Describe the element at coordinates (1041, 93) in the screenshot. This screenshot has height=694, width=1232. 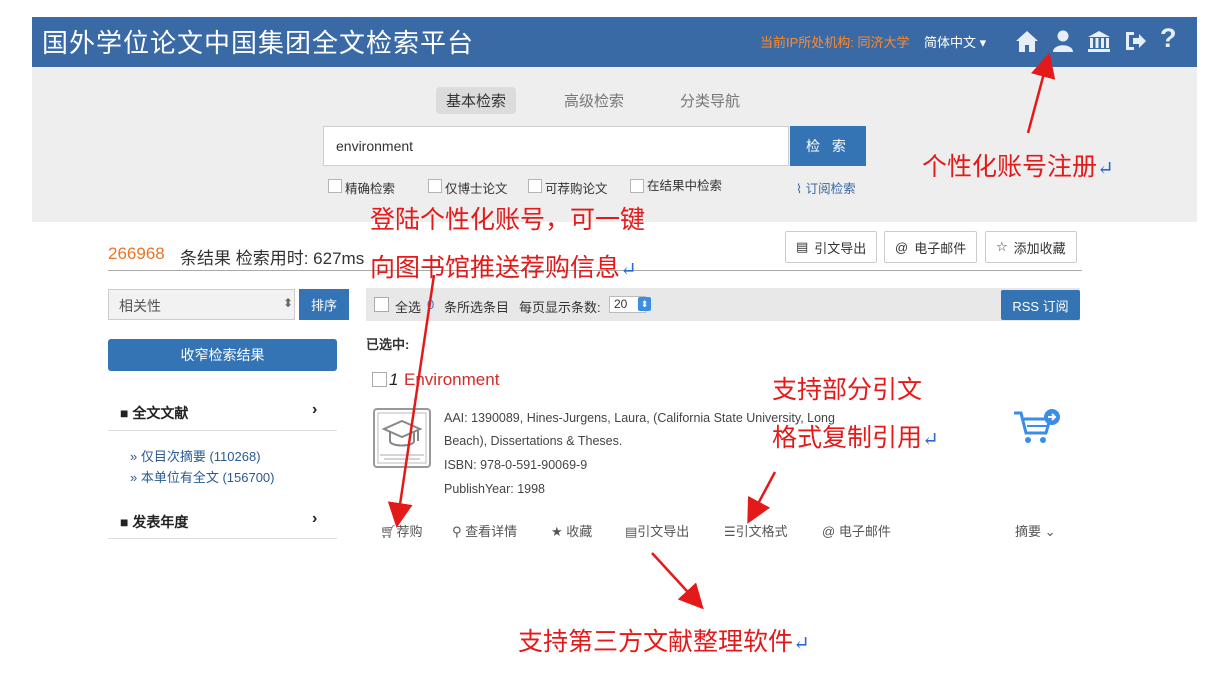
I see `arrow-to-user-icon` at that location.